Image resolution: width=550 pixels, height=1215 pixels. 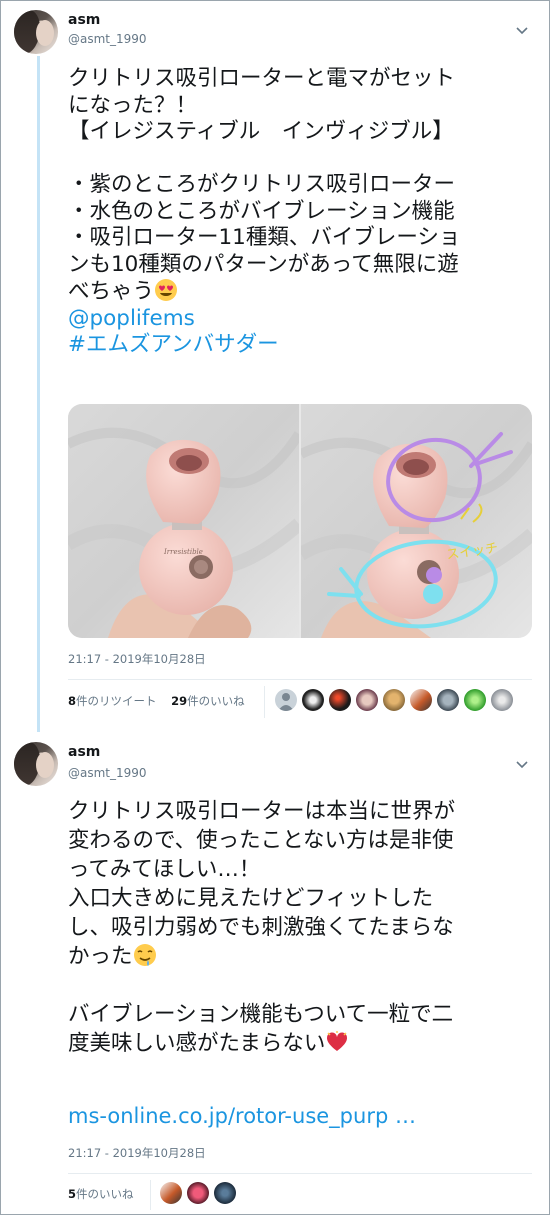 What do you see at coordinates (112, 701) in the screenshot?
I see `retweet-count: 8件のリツイート` at bounding box center [112, 701].